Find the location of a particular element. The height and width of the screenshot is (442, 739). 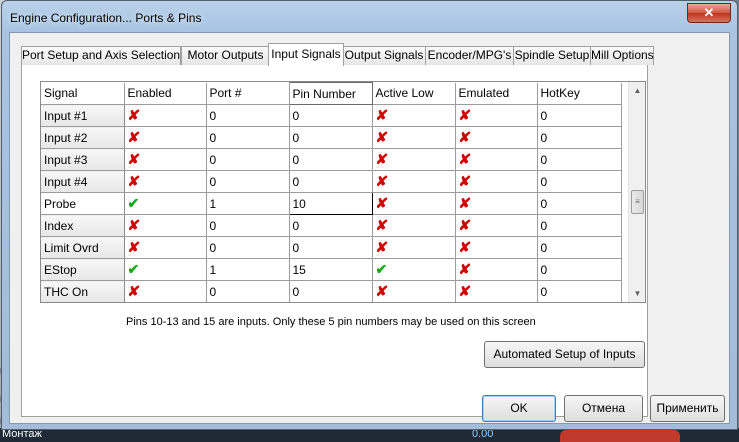

column-header-emulated: Emulated is located at coordinates (496, 93).